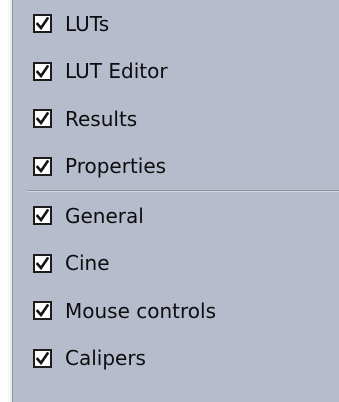  Describe the element at coordinates (116, 166) in the screenshot. I see `menu-item-label: Properties` at that location.